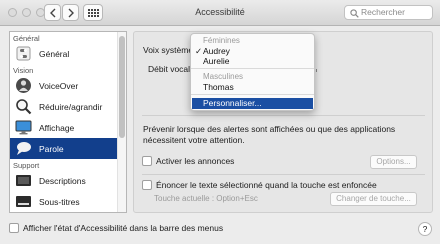 Image resolution: width=440 pixels, height=244 pixels. What do you see at coordinates (24, 107) in the screenshot?
I see `magnifier-icon` at bounding box center [24, 107].